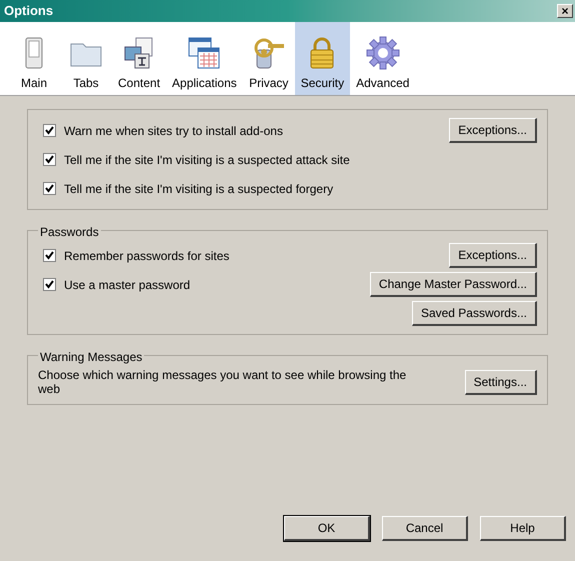  I want to click on dialog-button: OK, so click(327, 528).